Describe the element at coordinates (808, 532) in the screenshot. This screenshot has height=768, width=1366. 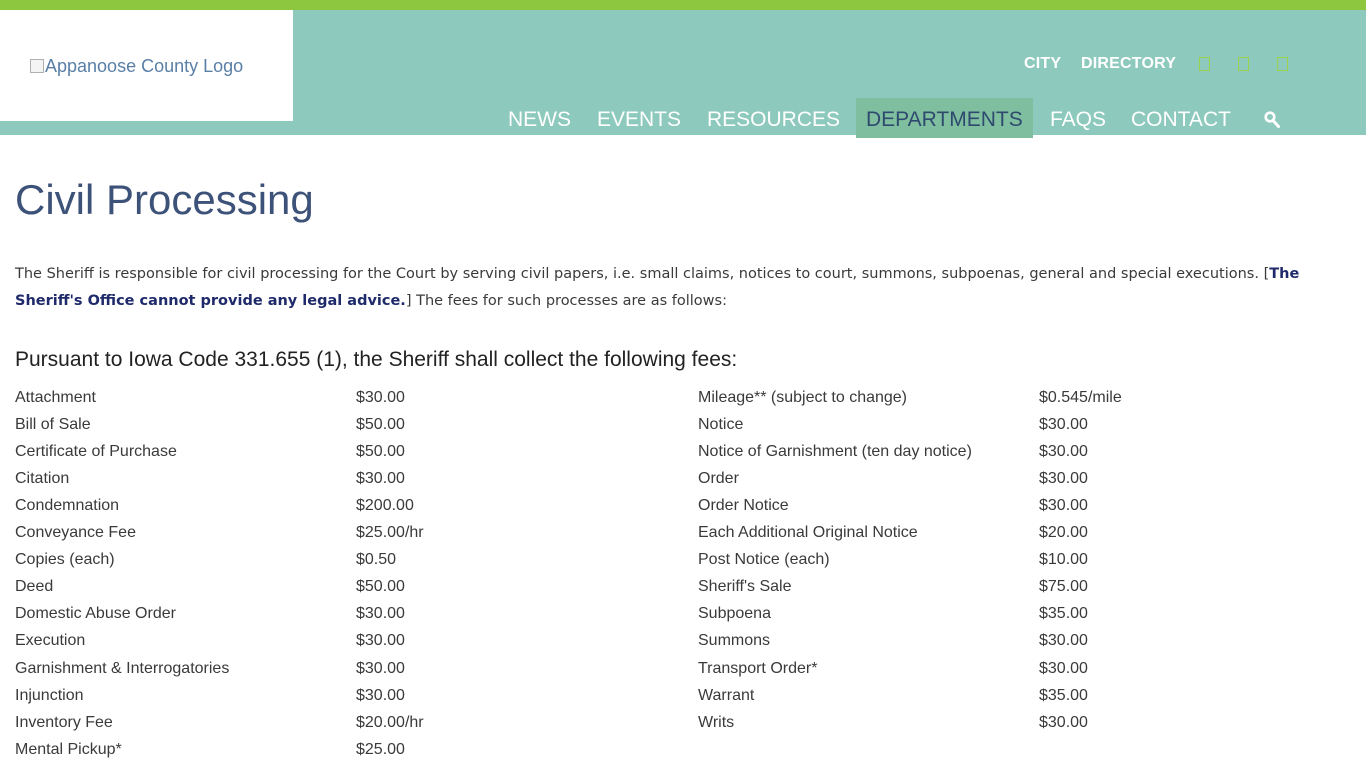
I see `fee-name: Each Additional Original Notice` at that location.